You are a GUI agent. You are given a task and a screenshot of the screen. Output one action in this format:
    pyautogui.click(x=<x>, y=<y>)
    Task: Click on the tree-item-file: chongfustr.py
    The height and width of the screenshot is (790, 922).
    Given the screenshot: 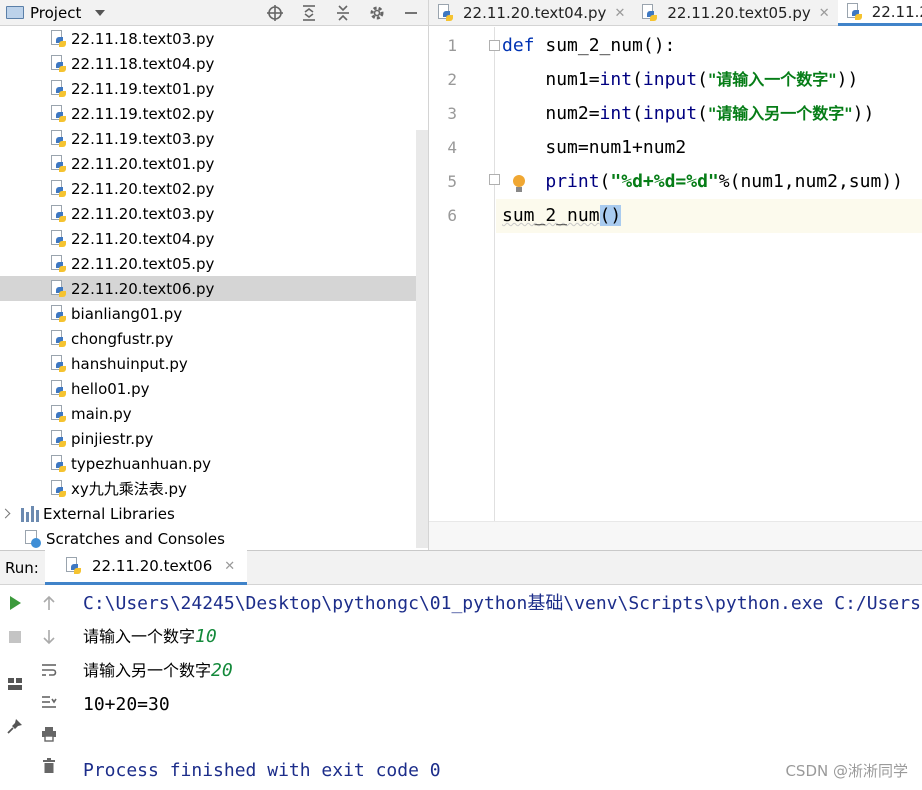 What is the action you would take?
    pyautogui.click(x=258, y=338)
    